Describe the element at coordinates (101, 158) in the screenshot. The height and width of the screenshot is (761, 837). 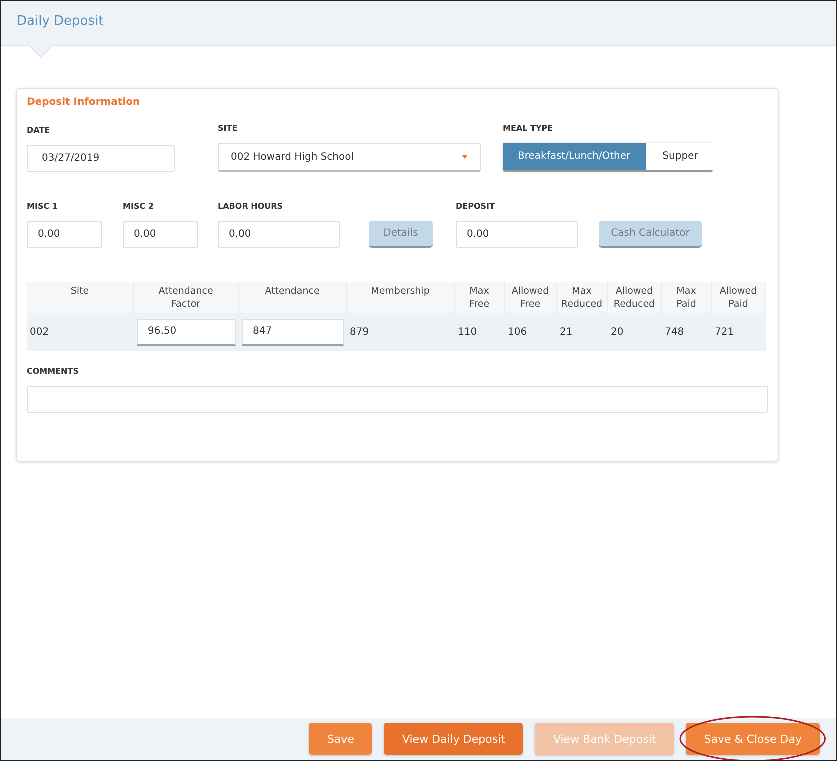
I see `date-field: 03/27/2019` at that location.